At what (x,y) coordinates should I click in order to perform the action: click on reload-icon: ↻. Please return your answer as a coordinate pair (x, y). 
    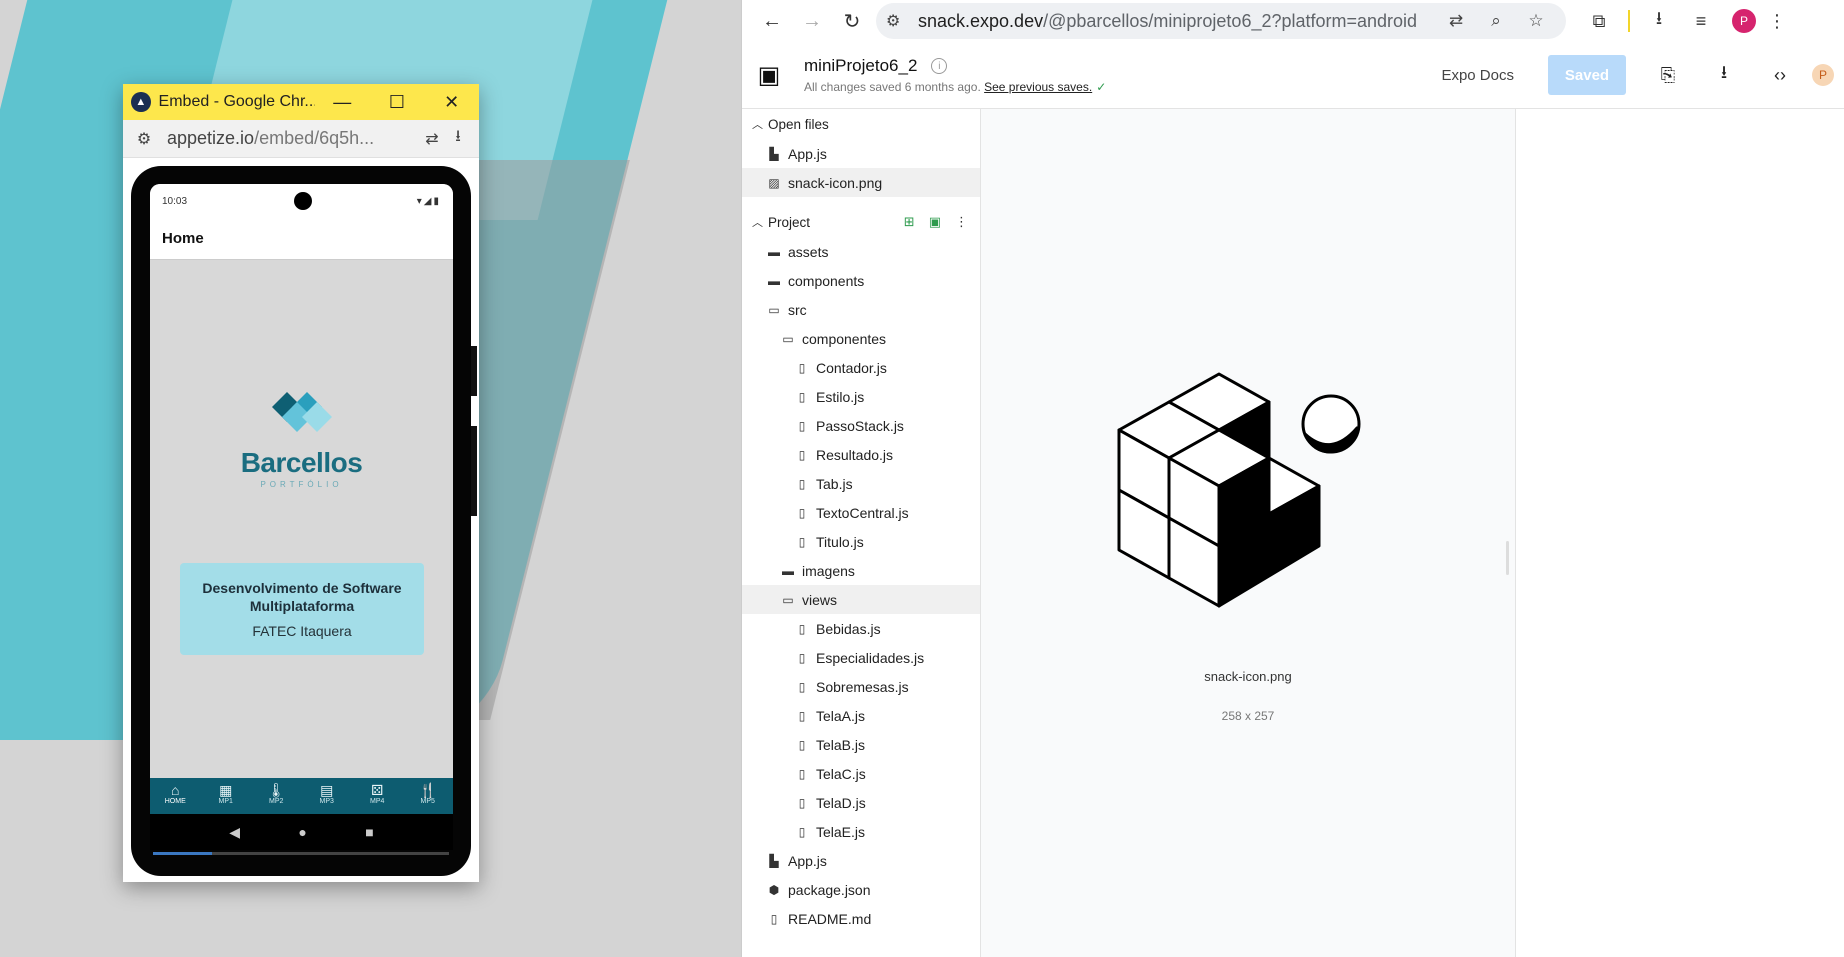
    Looking at the image, I should click on (852, 21).